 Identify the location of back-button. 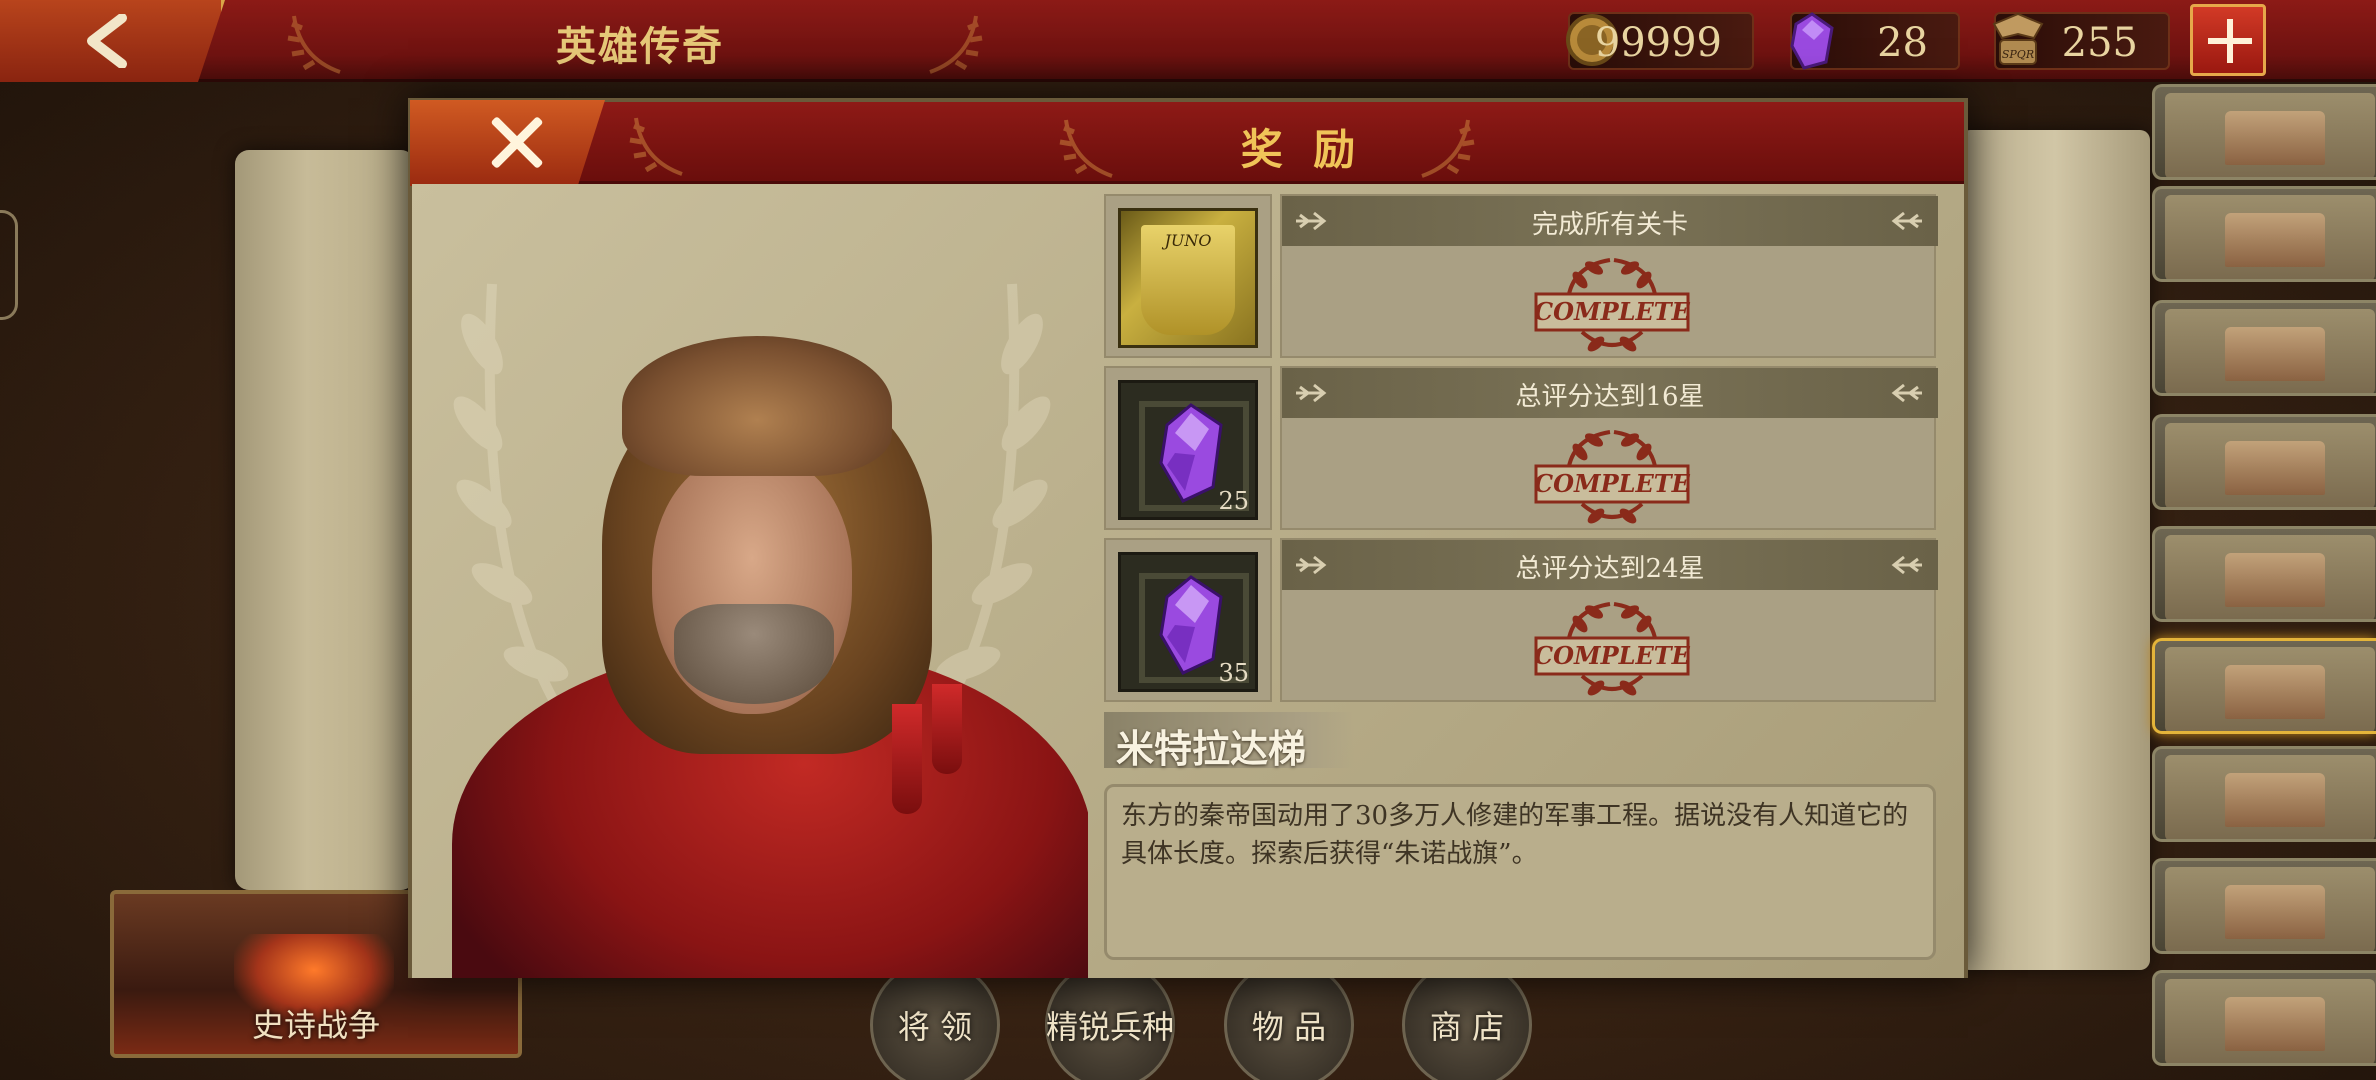
(112, 41).